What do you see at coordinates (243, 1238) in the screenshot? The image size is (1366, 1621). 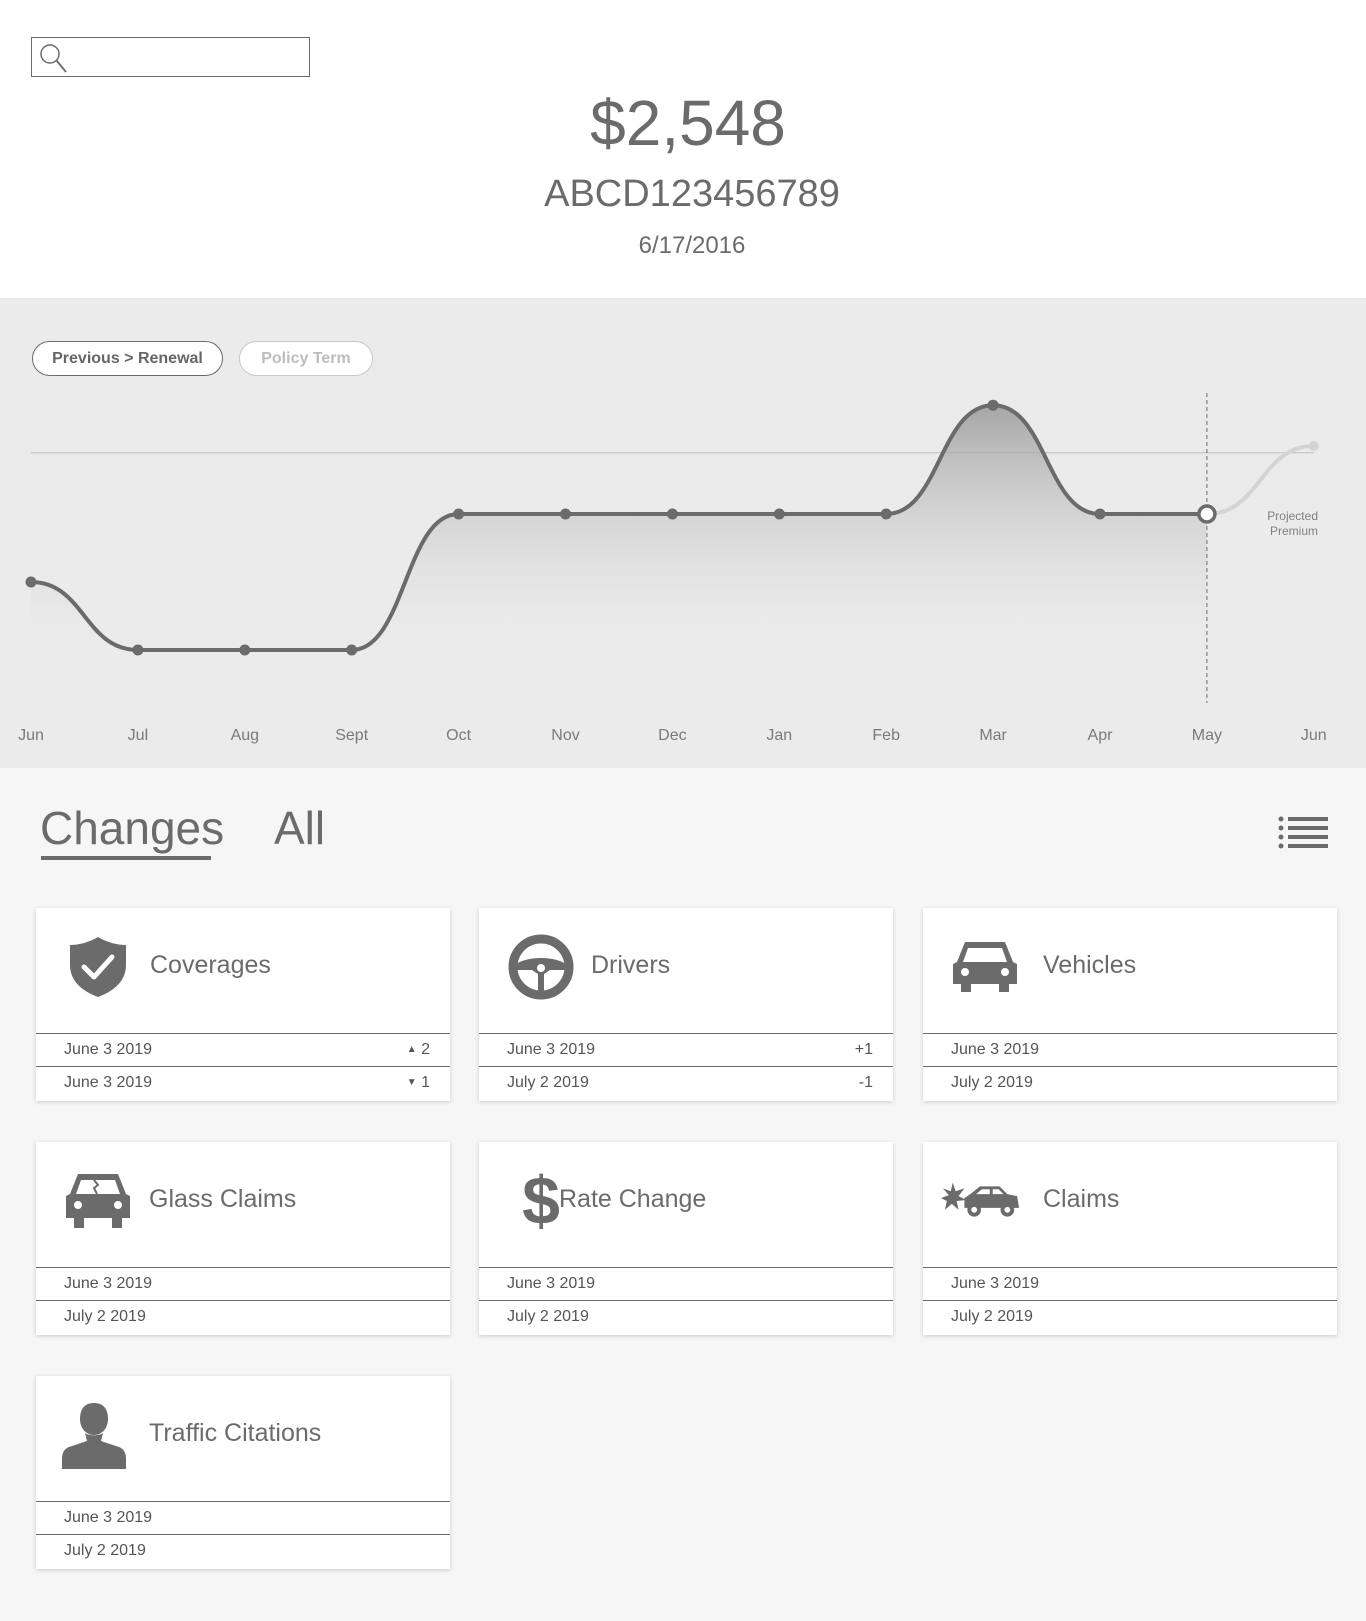 I see `card-glass-claims: Glass Claims June 3 2019 July 2 2019` at bounding box center [243, 1238].